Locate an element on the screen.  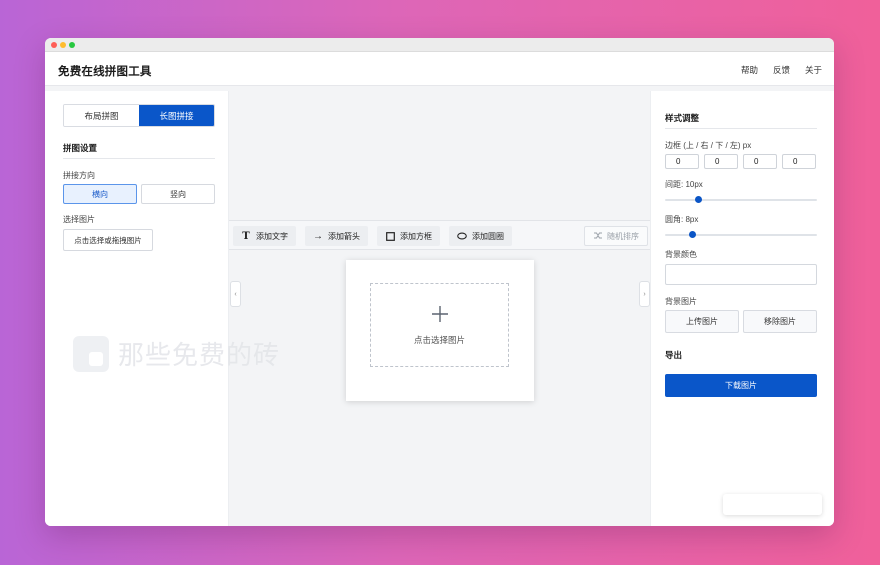
collapse-left-button: ‹ is located at coordinates (235, 294).